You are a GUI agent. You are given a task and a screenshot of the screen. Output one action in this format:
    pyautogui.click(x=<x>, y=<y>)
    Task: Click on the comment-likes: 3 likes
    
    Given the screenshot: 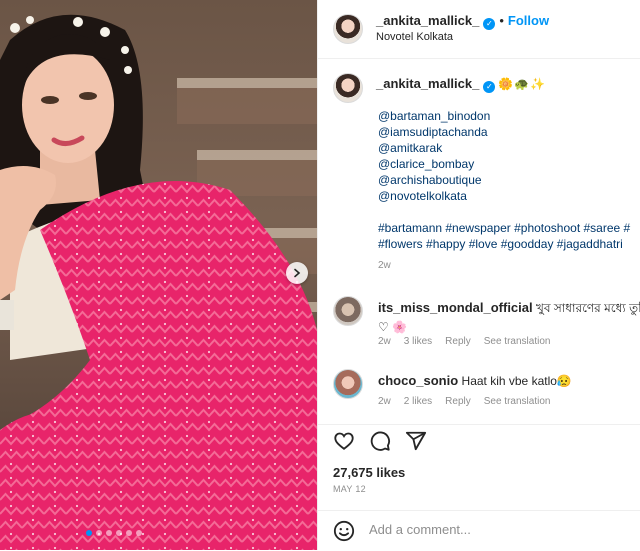 What is the action you would take?
    pyautogui.click(x=418, y=341)
    